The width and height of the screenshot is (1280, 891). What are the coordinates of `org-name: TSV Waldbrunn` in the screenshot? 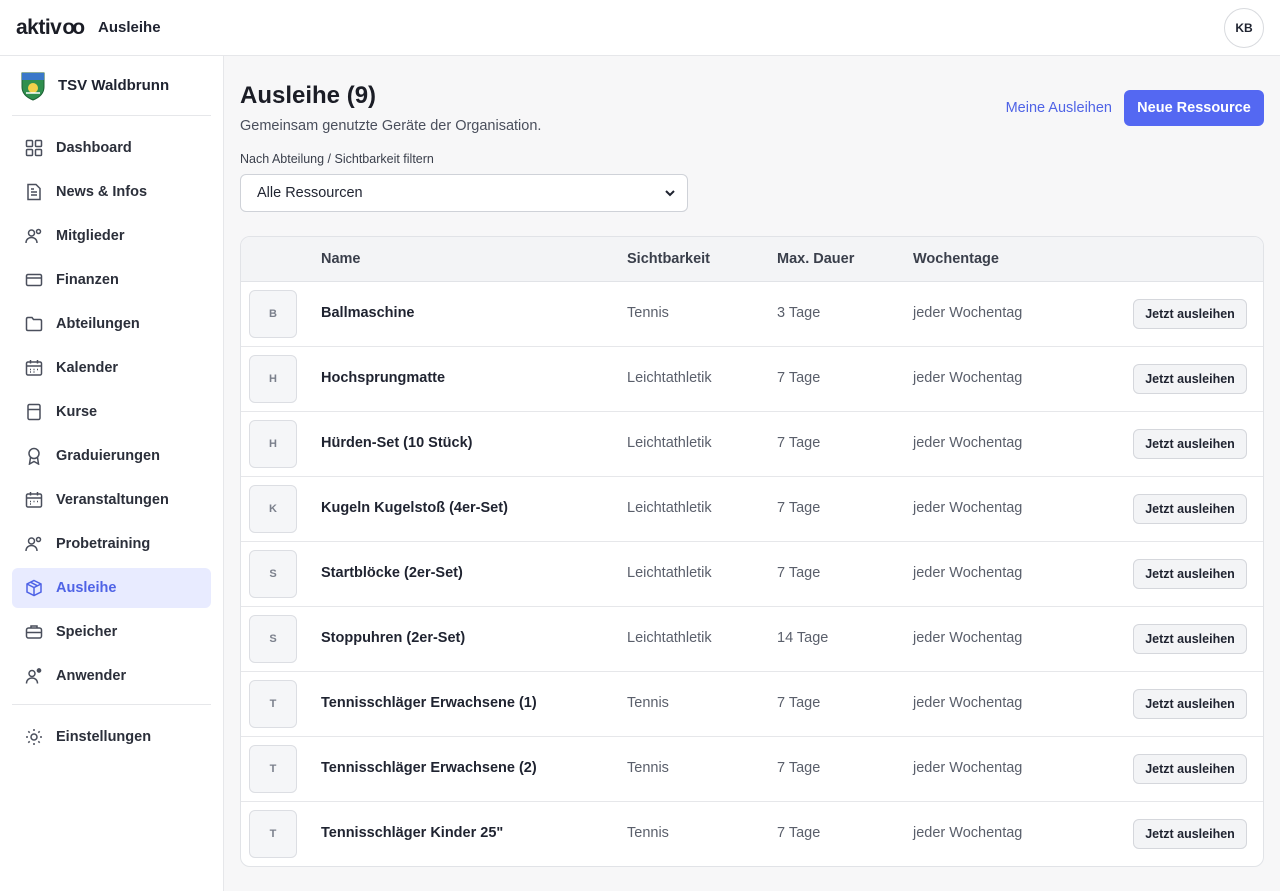 It's located at (114, 85).